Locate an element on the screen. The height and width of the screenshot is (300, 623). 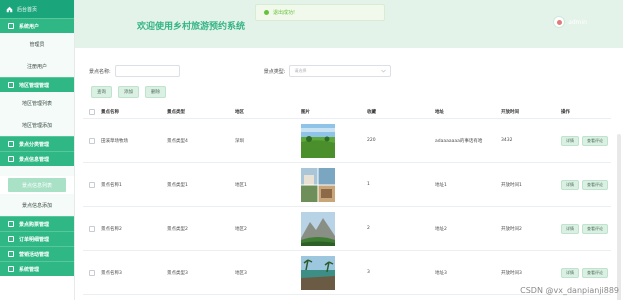
cell-address: 地址3 is located at coordinates (441, 273).